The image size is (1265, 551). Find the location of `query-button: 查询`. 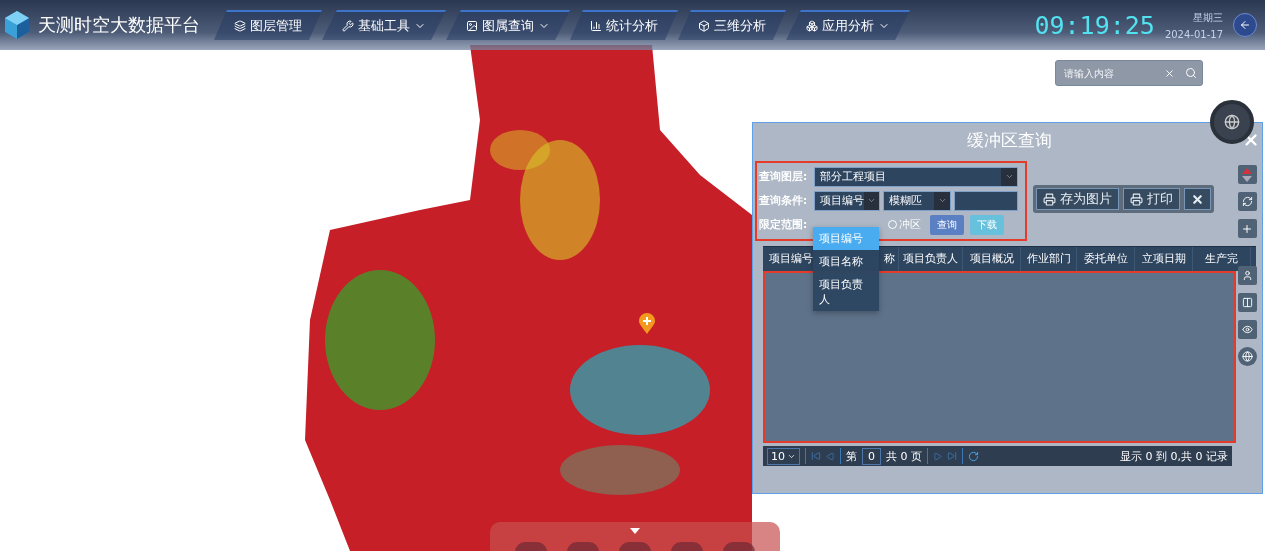

query-button: 查询 is located at coordinates (947, 224).